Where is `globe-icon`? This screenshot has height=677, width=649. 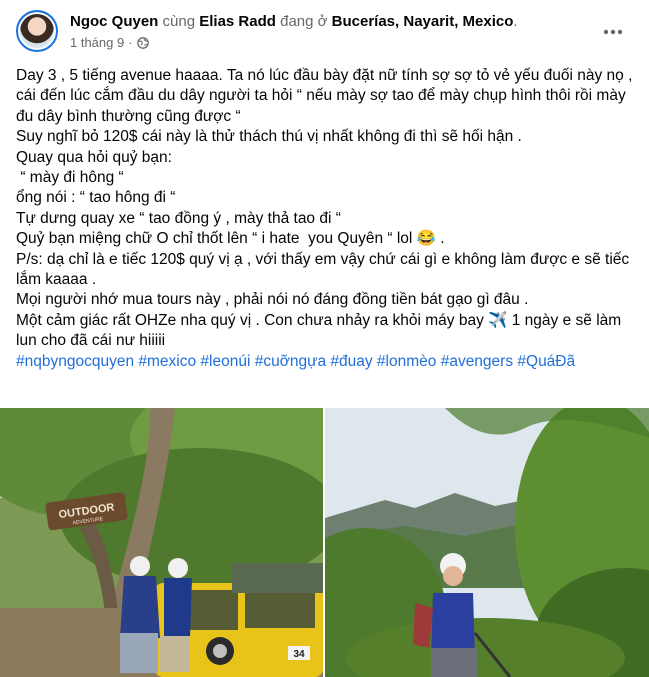 globe-icon is located at coordinates (142, 42).